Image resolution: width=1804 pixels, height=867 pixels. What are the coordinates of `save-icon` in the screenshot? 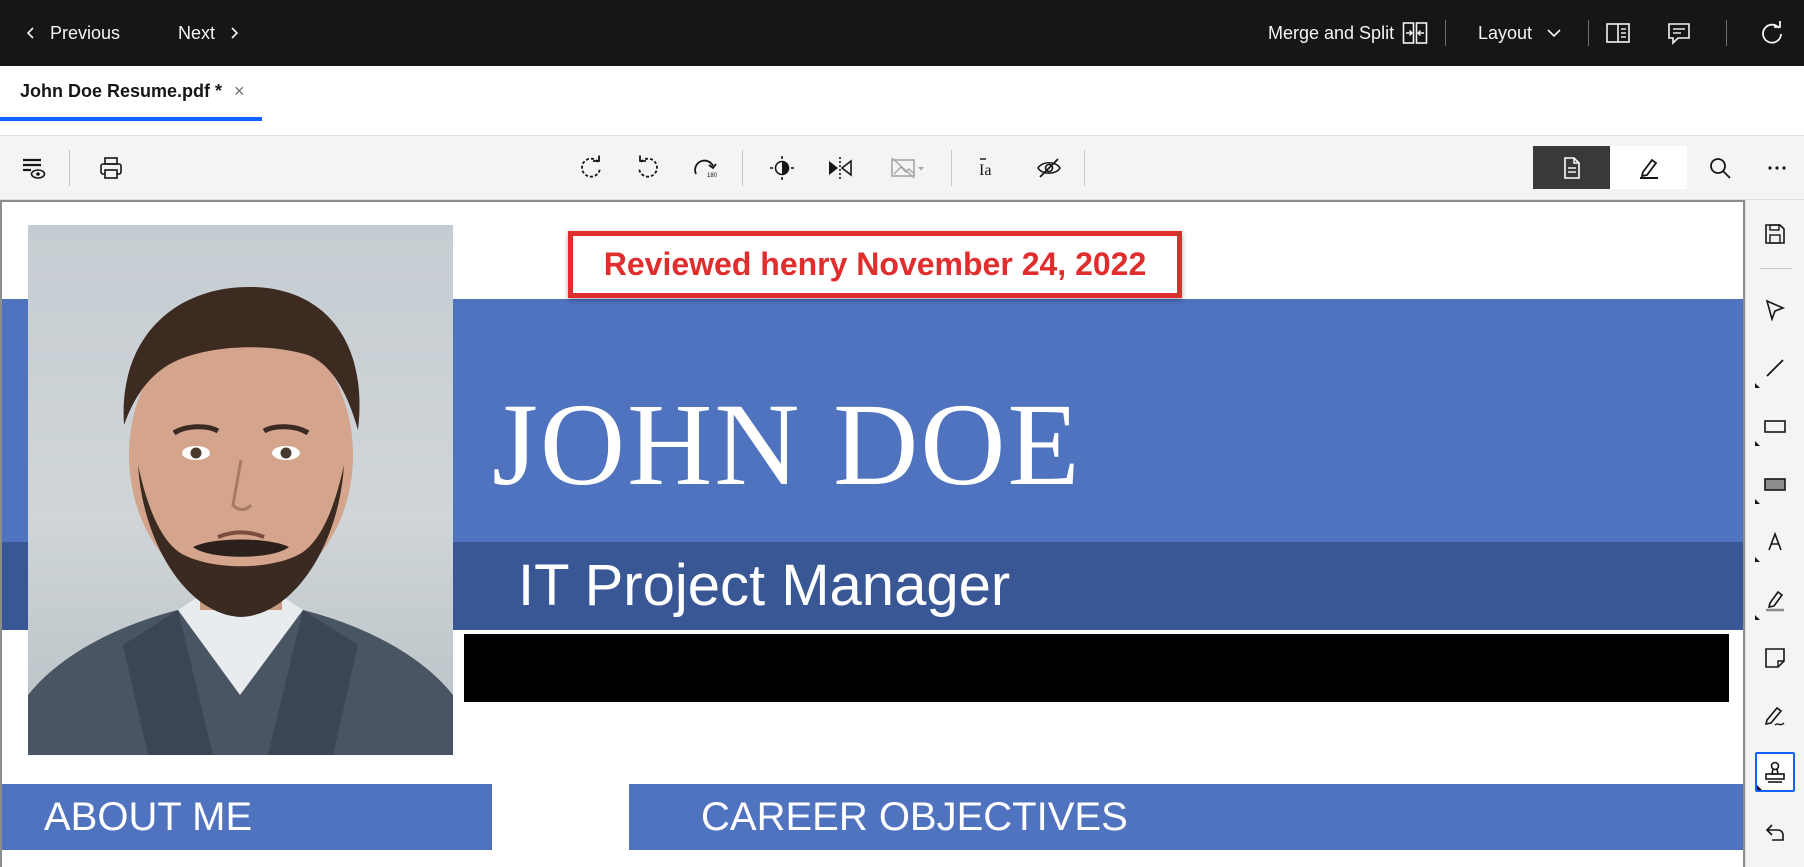 It's located at (1775, 234).